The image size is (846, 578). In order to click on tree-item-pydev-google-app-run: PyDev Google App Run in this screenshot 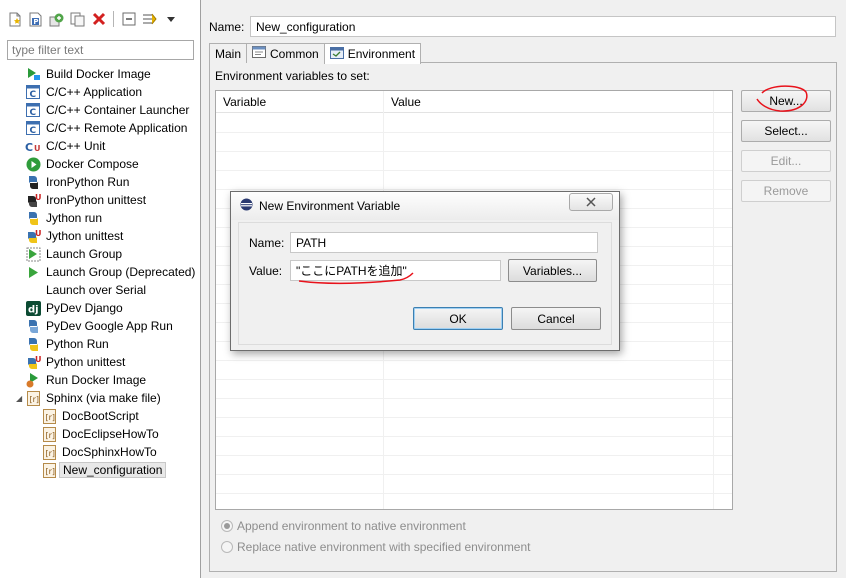, I will do `click(100, 326)`.